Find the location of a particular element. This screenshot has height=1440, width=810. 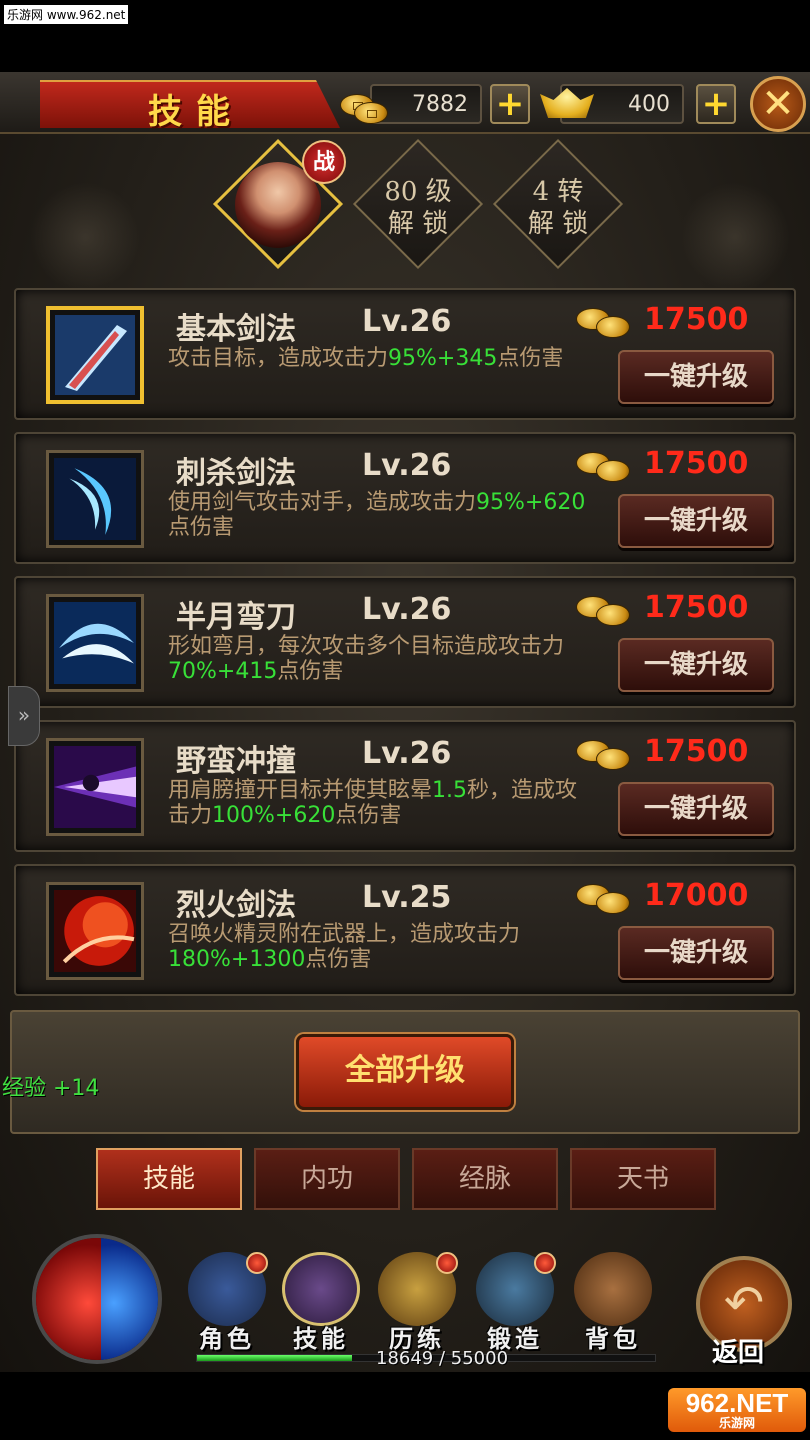

nav-character: 角色 is located at coordinates (227, 1302).